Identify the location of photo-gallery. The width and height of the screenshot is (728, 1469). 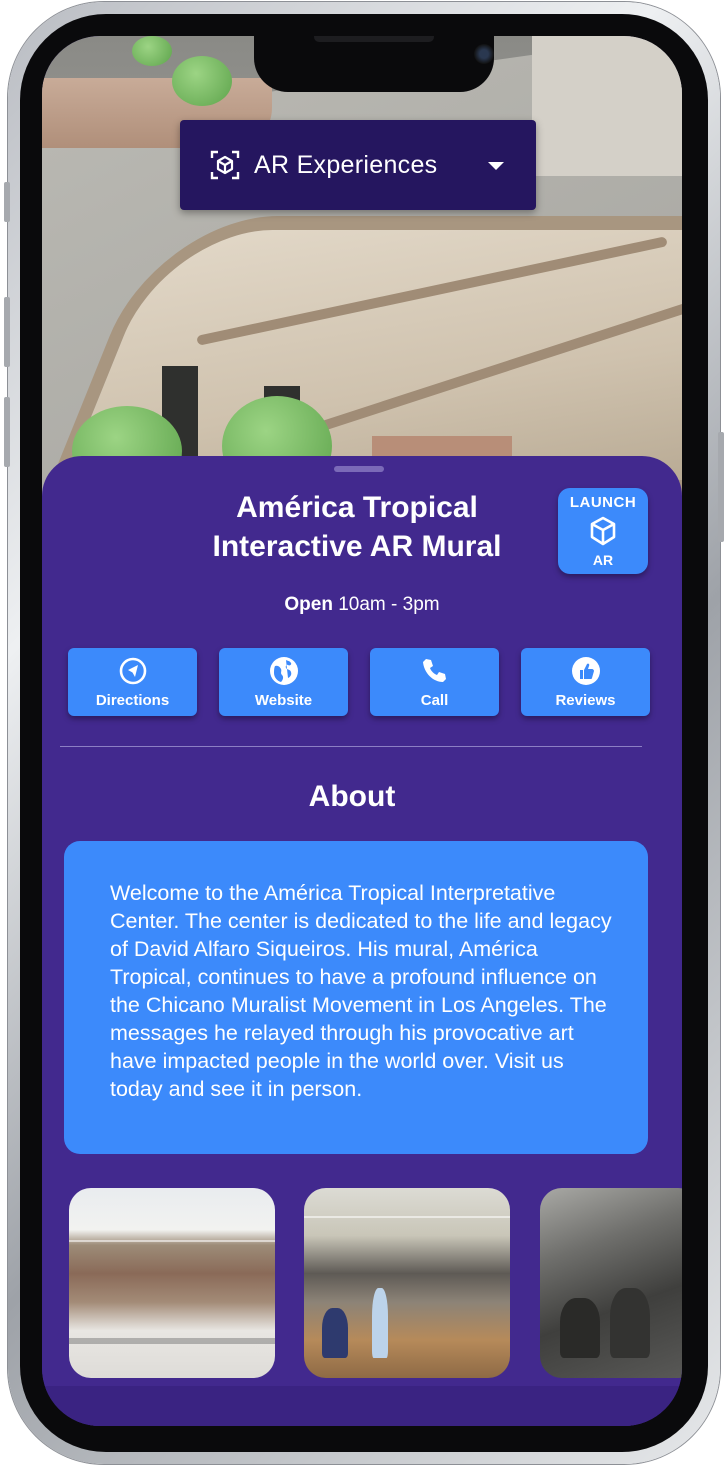
(362, 1283).